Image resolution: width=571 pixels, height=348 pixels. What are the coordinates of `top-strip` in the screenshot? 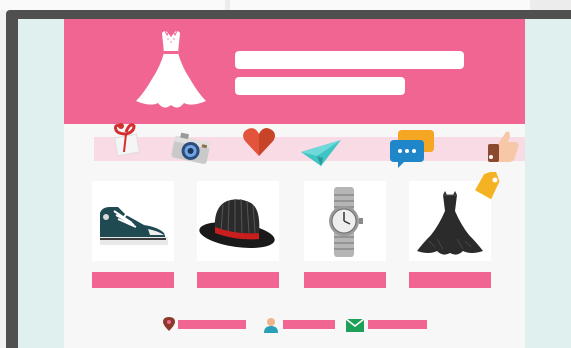 It's located at (285, 5).